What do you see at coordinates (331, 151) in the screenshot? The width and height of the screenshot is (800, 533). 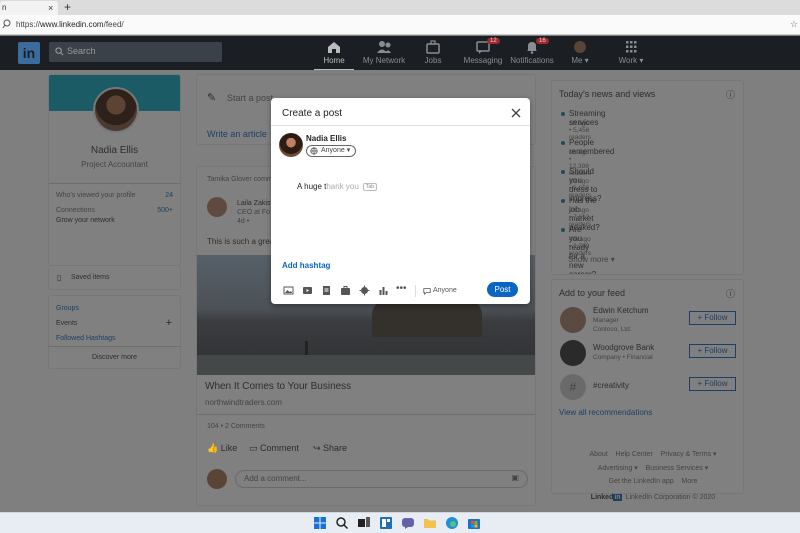 I see `audience-dropdown: Anyone ▾` at bounding box center [331, 151].